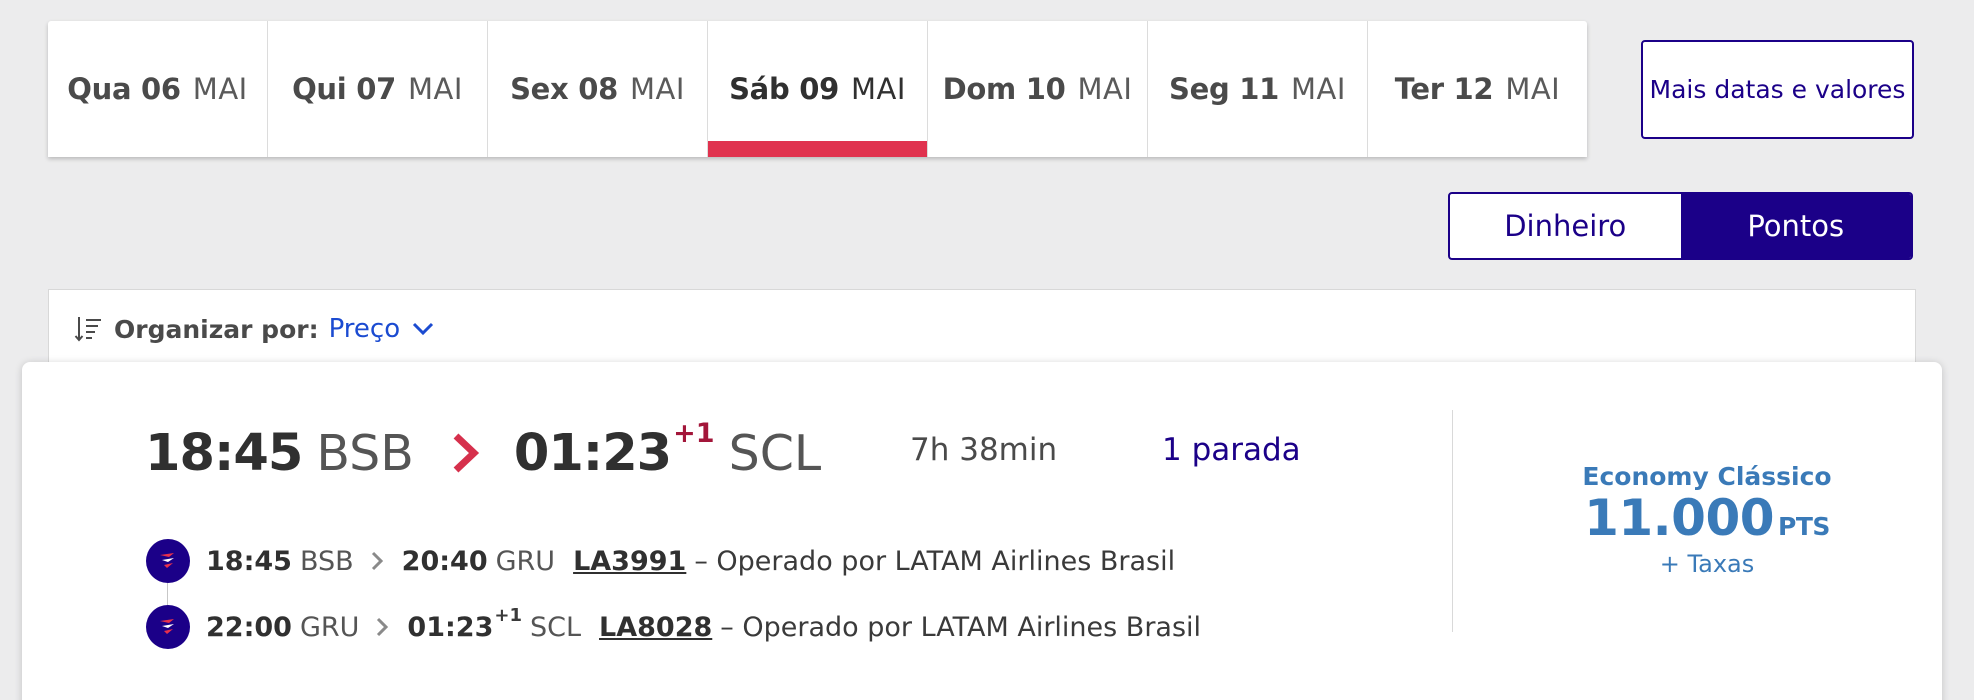 The width and height of the screenshot is (1974, 700). Describe the element at coordinates (249, 561) in the screenshot. I see `segment-dep-time: 18:45` at that location.